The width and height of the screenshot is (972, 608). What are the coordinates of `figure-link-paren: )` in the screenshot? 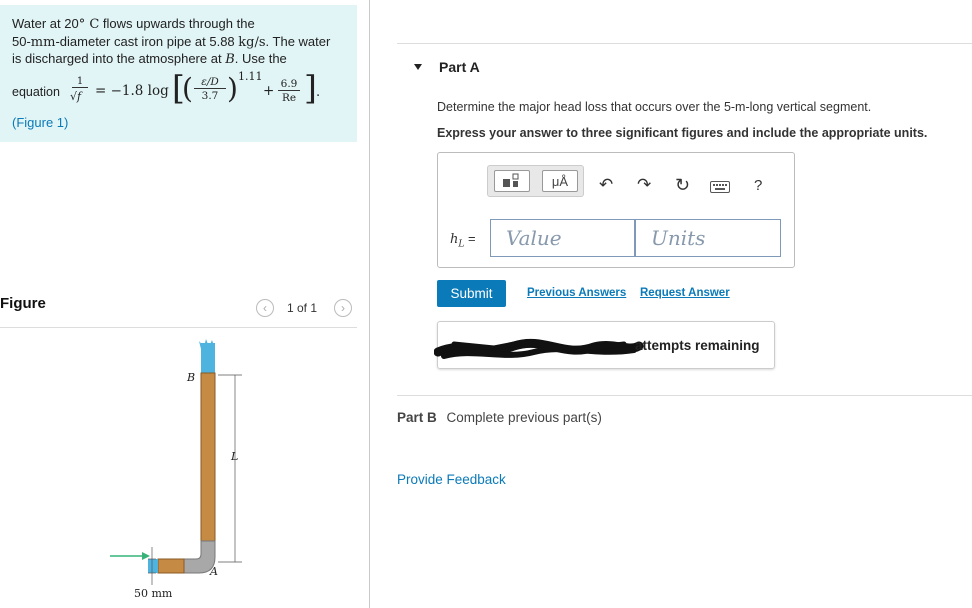 It's located at (66, 122).